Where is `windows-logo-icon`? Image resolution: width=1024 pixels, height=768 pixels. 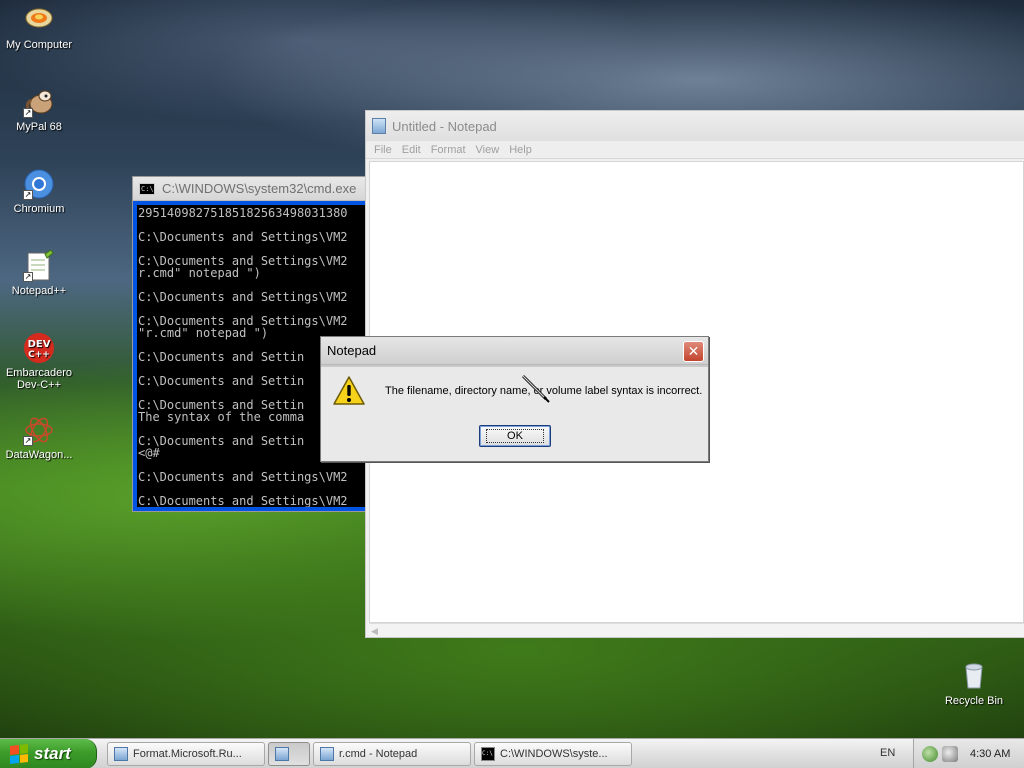 windows-logo-icon is located at coordinates (19, 754).